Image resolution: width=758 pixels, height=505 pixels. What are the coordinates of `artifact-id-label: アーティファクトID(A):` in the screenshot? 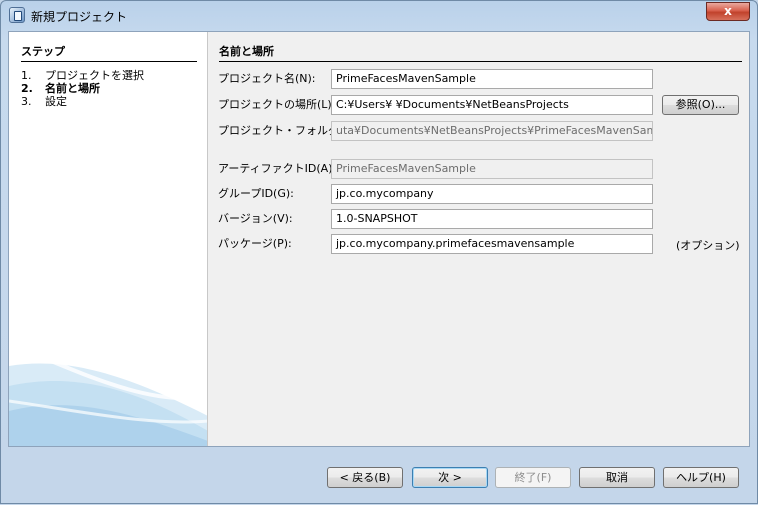 It's located at (277, 168).